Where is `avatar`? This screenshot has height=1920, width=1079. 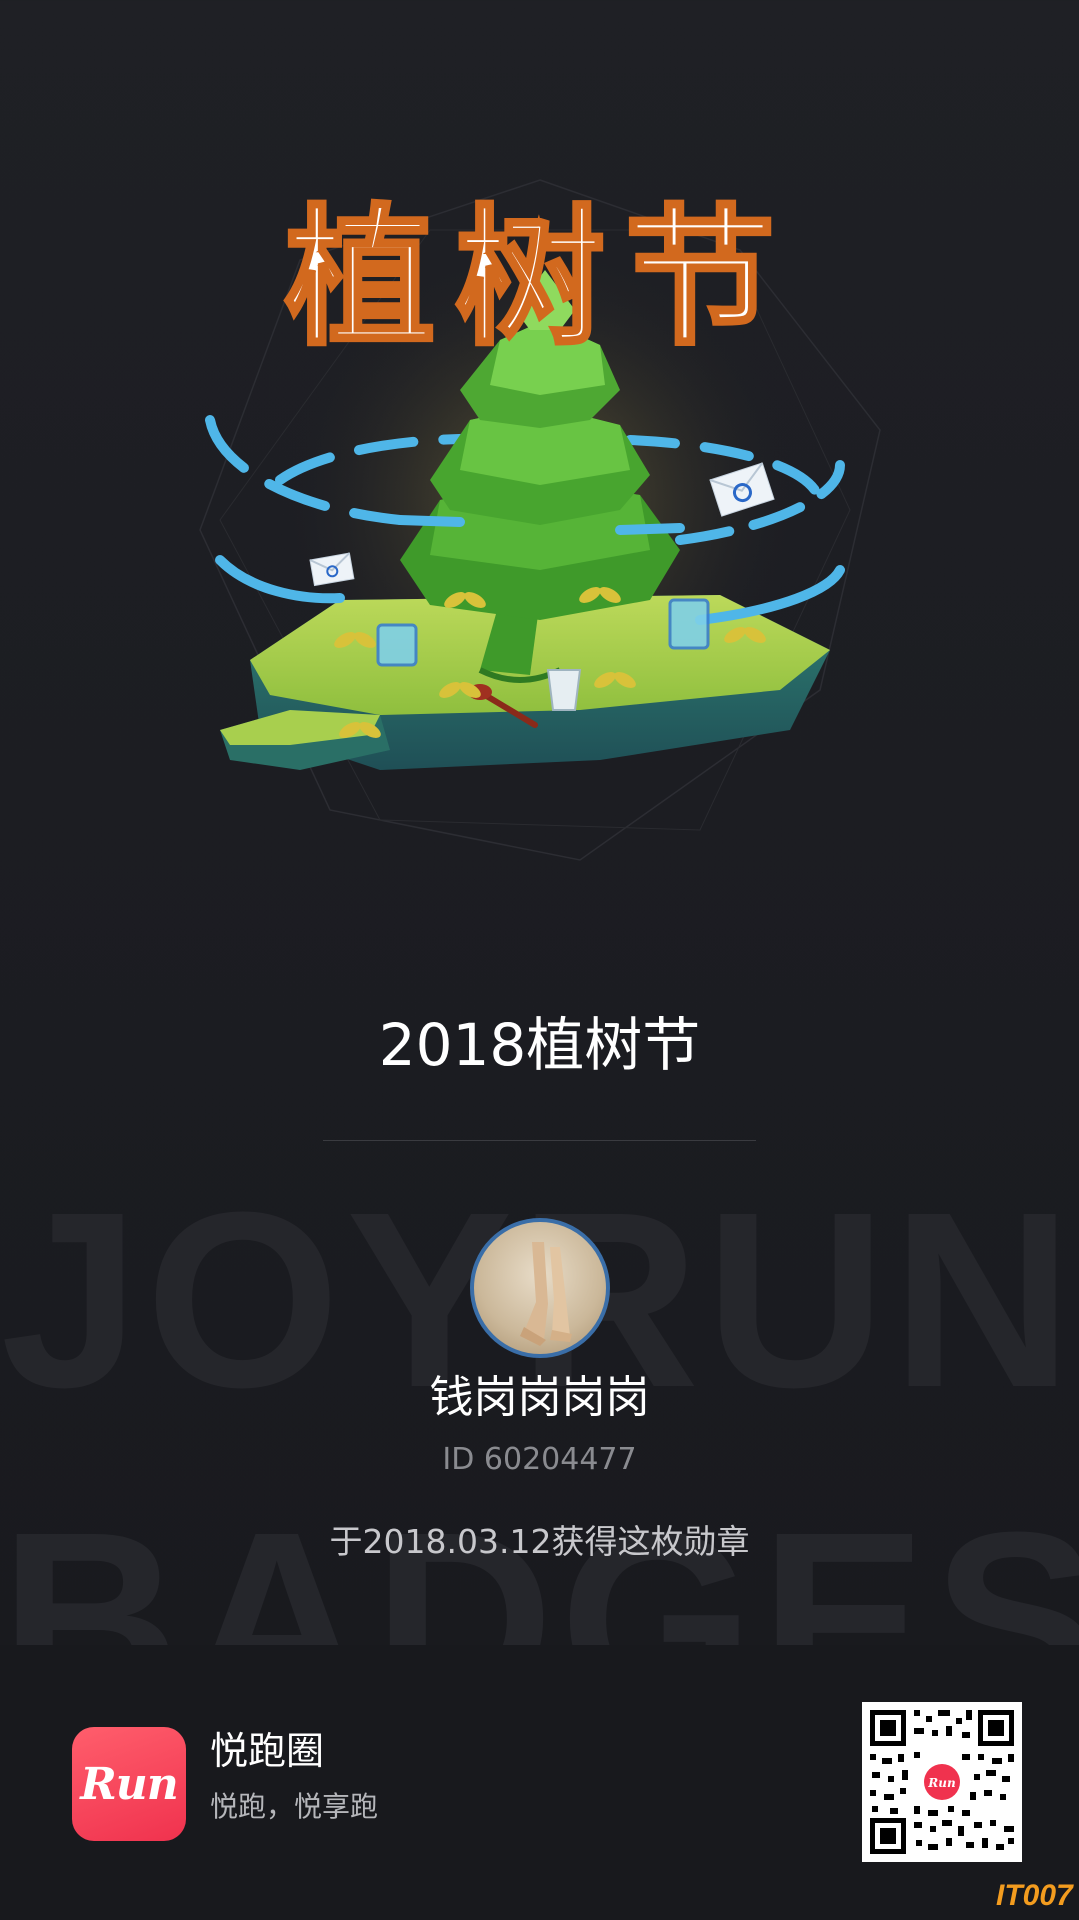 avatar is located at coordinates (540, 1288).